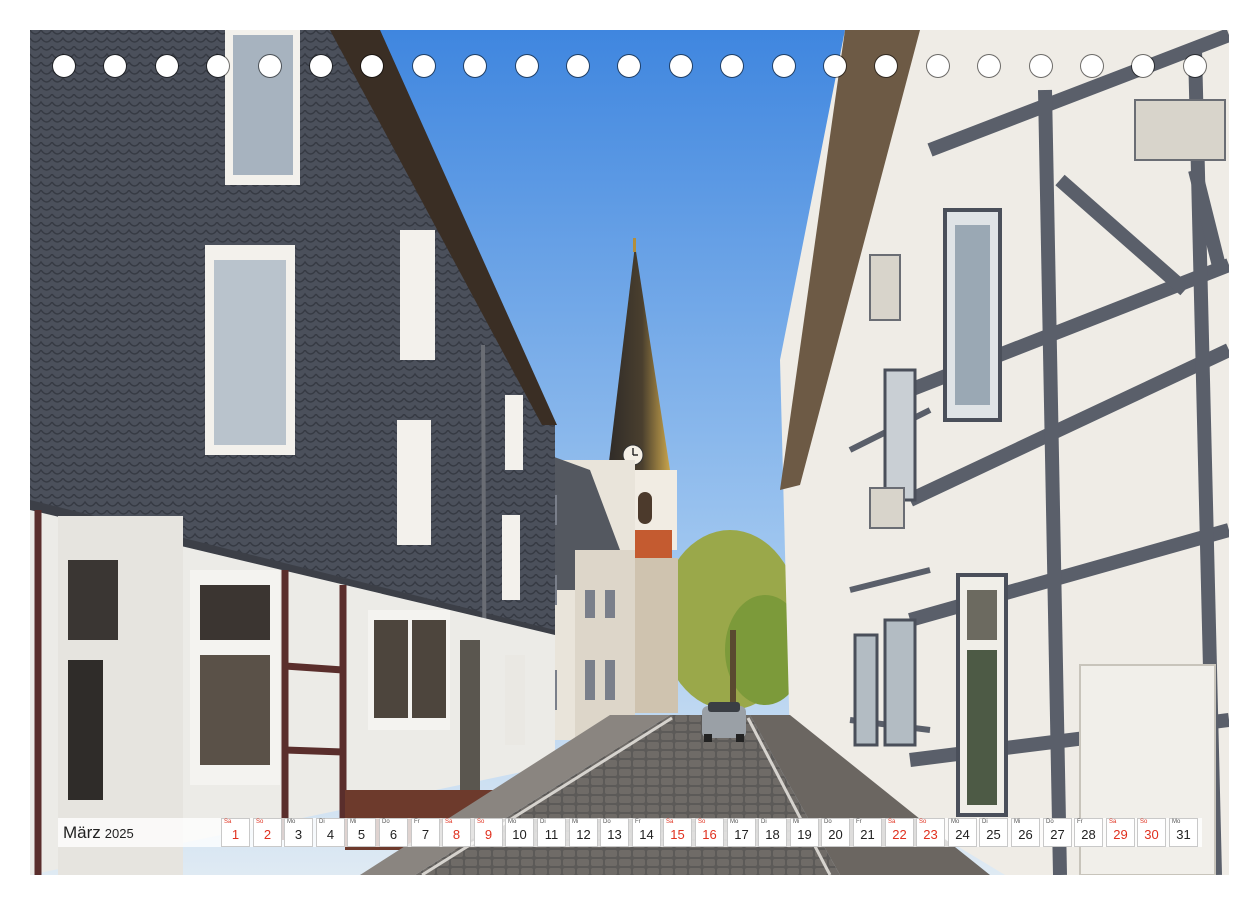 This screenshot has height=905, width=1260. I want to click on calendar-day: Fr 28, so click(1088, 832).